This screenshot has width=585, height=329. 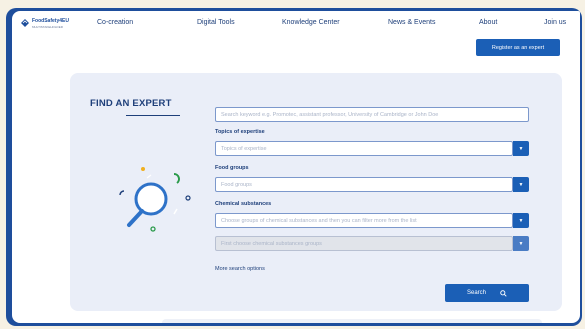 I want to click on nav-about: About, so click(x=488, y=22).